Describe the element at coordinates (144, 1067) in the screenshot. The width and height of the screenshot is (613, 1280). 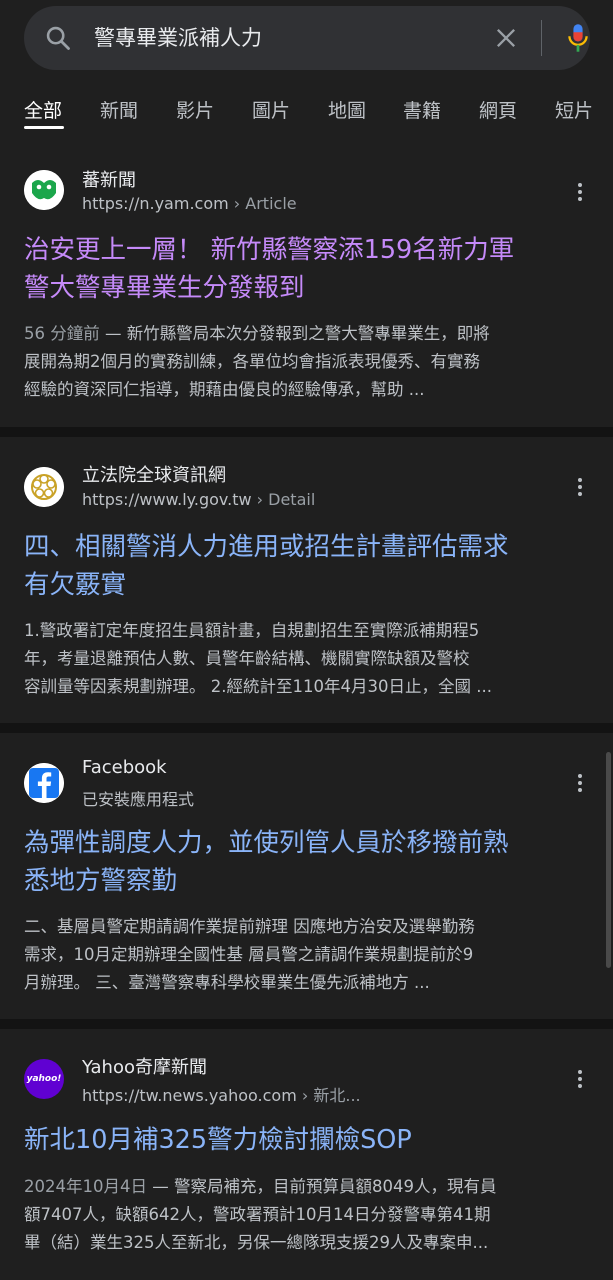
I see `site-name: Yahoo奇摩新聞` at that location.